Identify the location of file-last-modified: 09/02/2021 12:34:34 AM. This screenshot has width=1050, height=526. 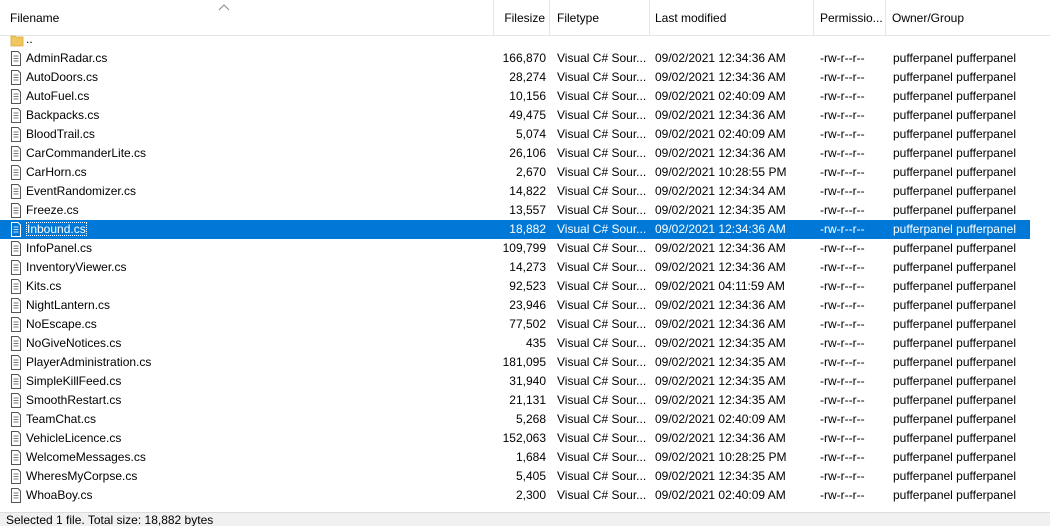
(720, 191).